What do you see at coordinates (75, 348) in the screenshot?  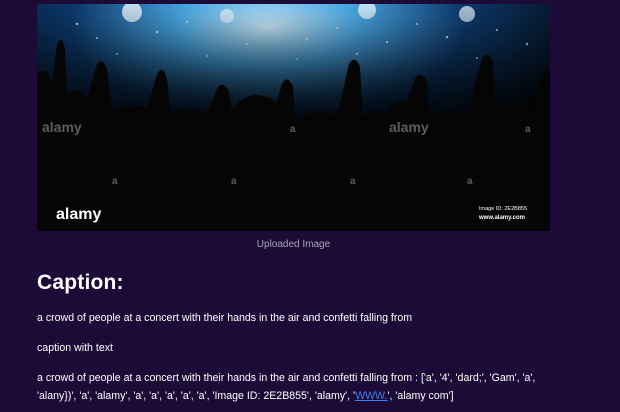 I see `caption-with-text-label: caption with text` at bounding box center [75, 348].